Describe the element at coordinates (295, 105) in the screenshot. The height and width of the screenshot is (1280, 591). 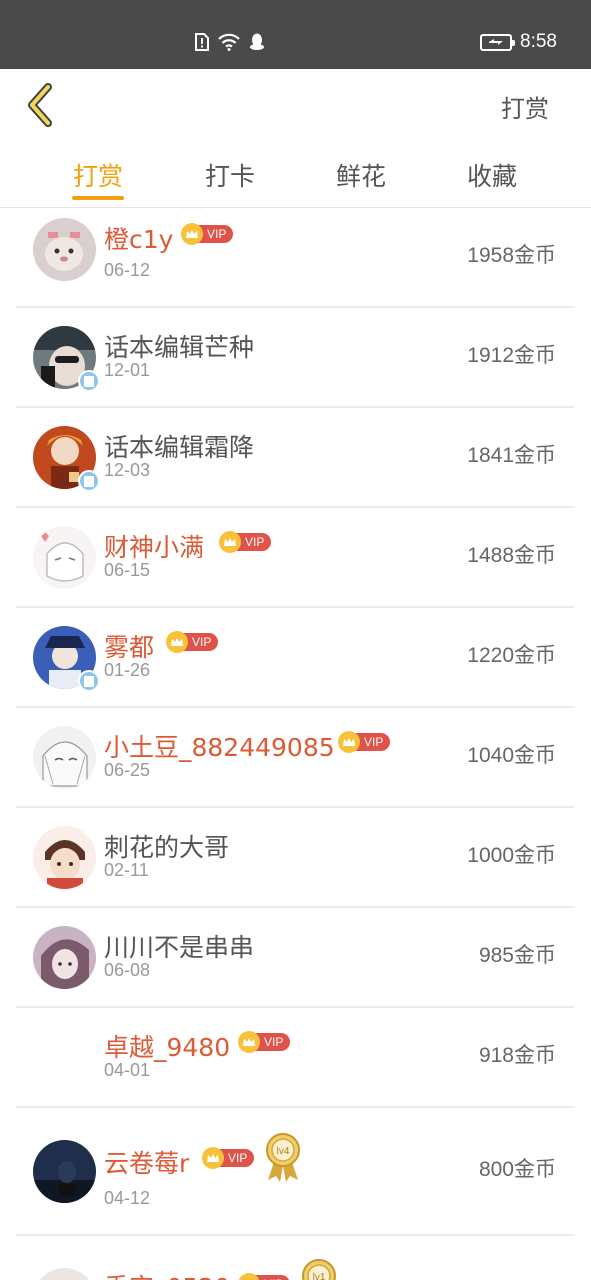
I see `nav-bar: 打赏` at that location.